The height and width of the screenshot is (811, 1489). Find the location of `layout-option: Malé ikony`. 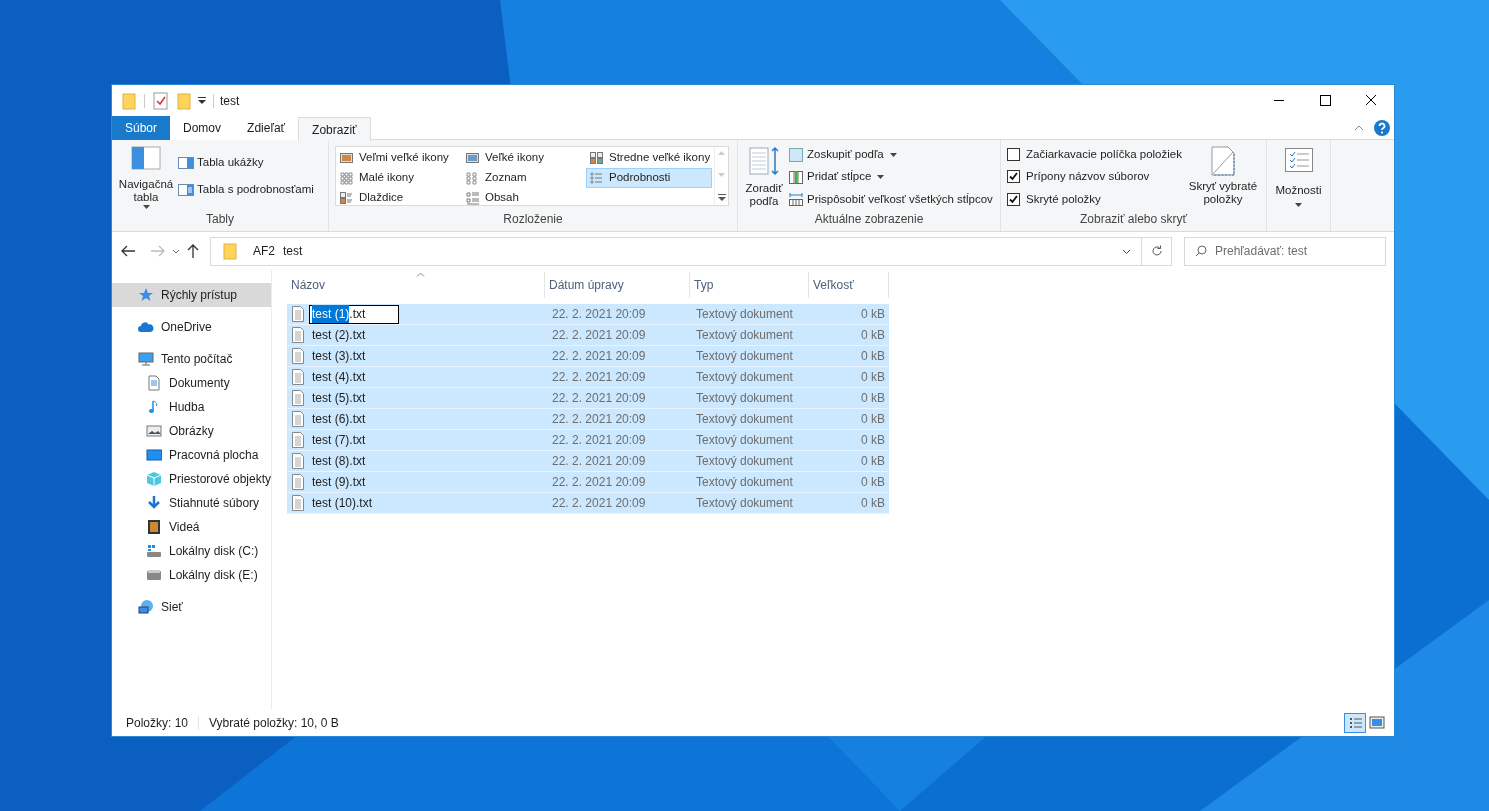

layout-option: Malé ikony is located at coordinates (399, 178).